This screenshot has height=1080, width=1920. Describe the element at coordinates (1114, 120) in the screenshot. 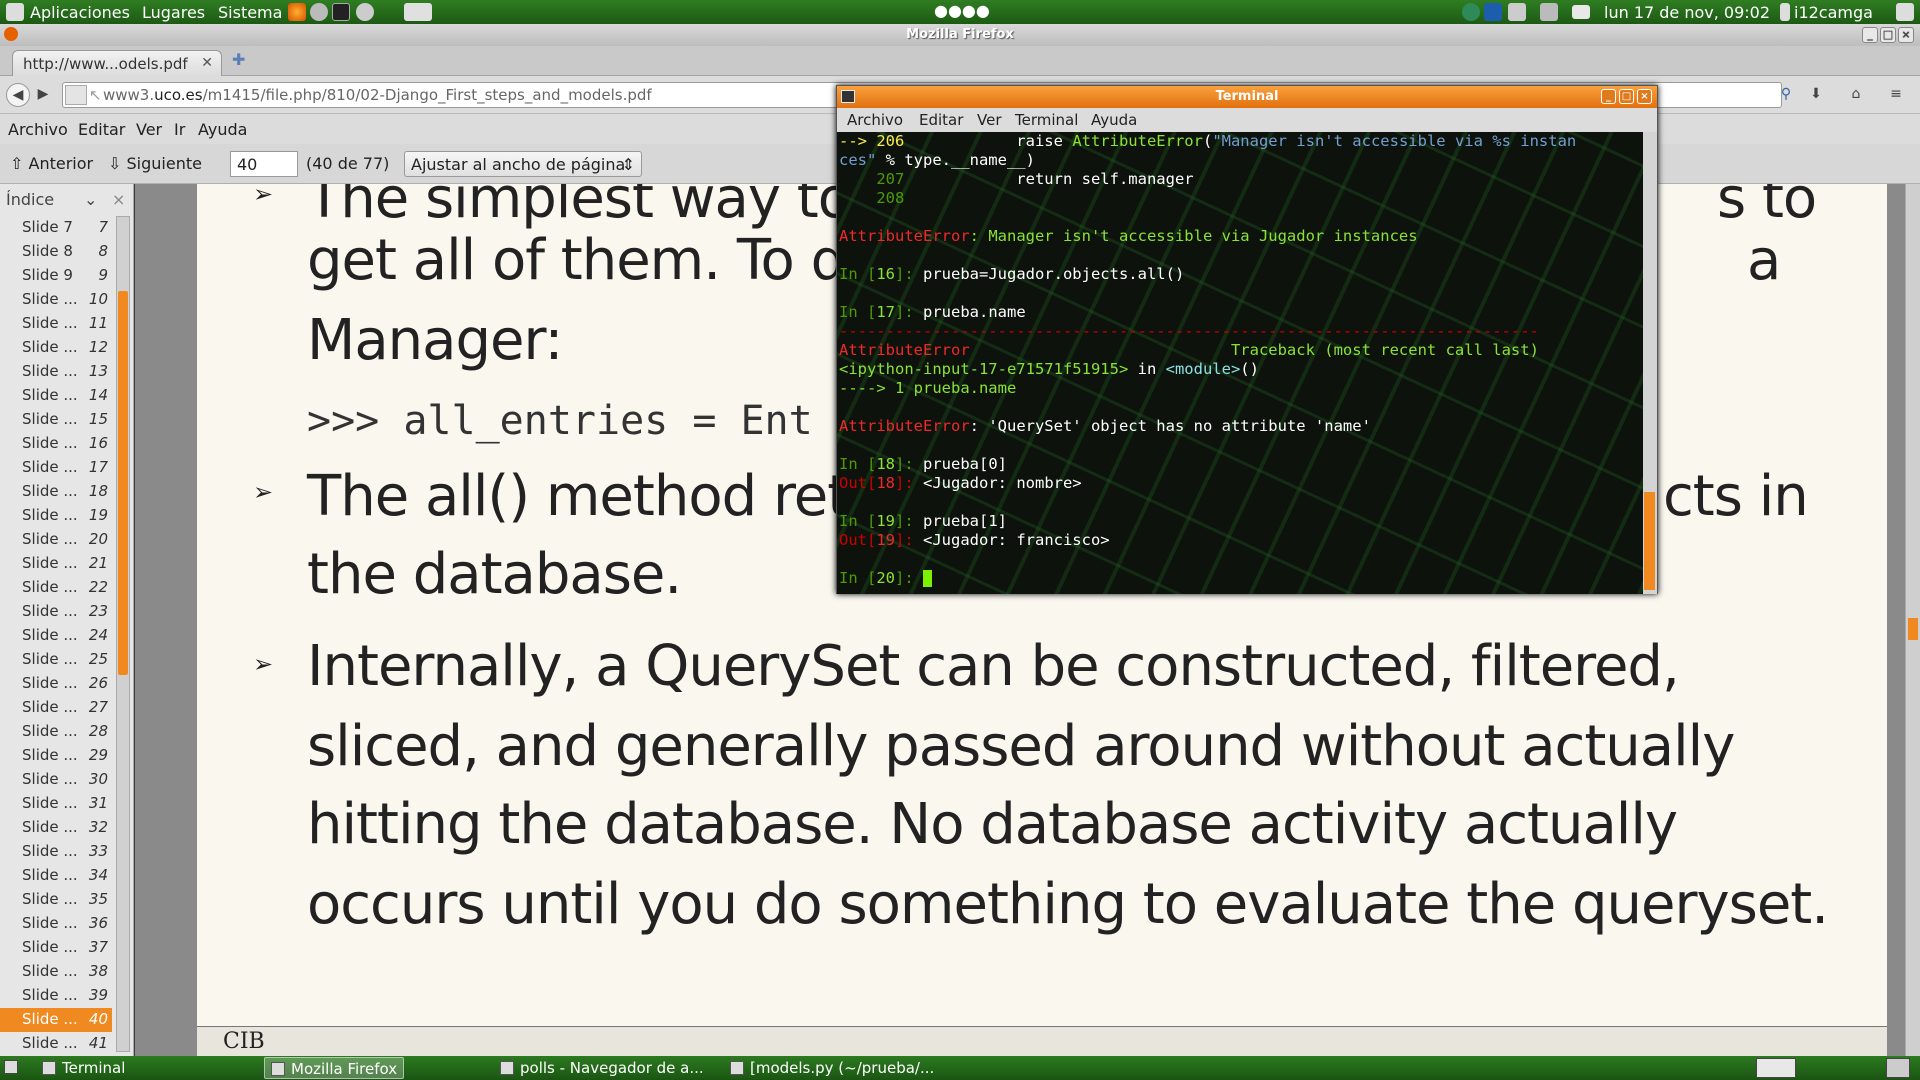

I see `term-menu-ayuda: Ayuda` at that location.